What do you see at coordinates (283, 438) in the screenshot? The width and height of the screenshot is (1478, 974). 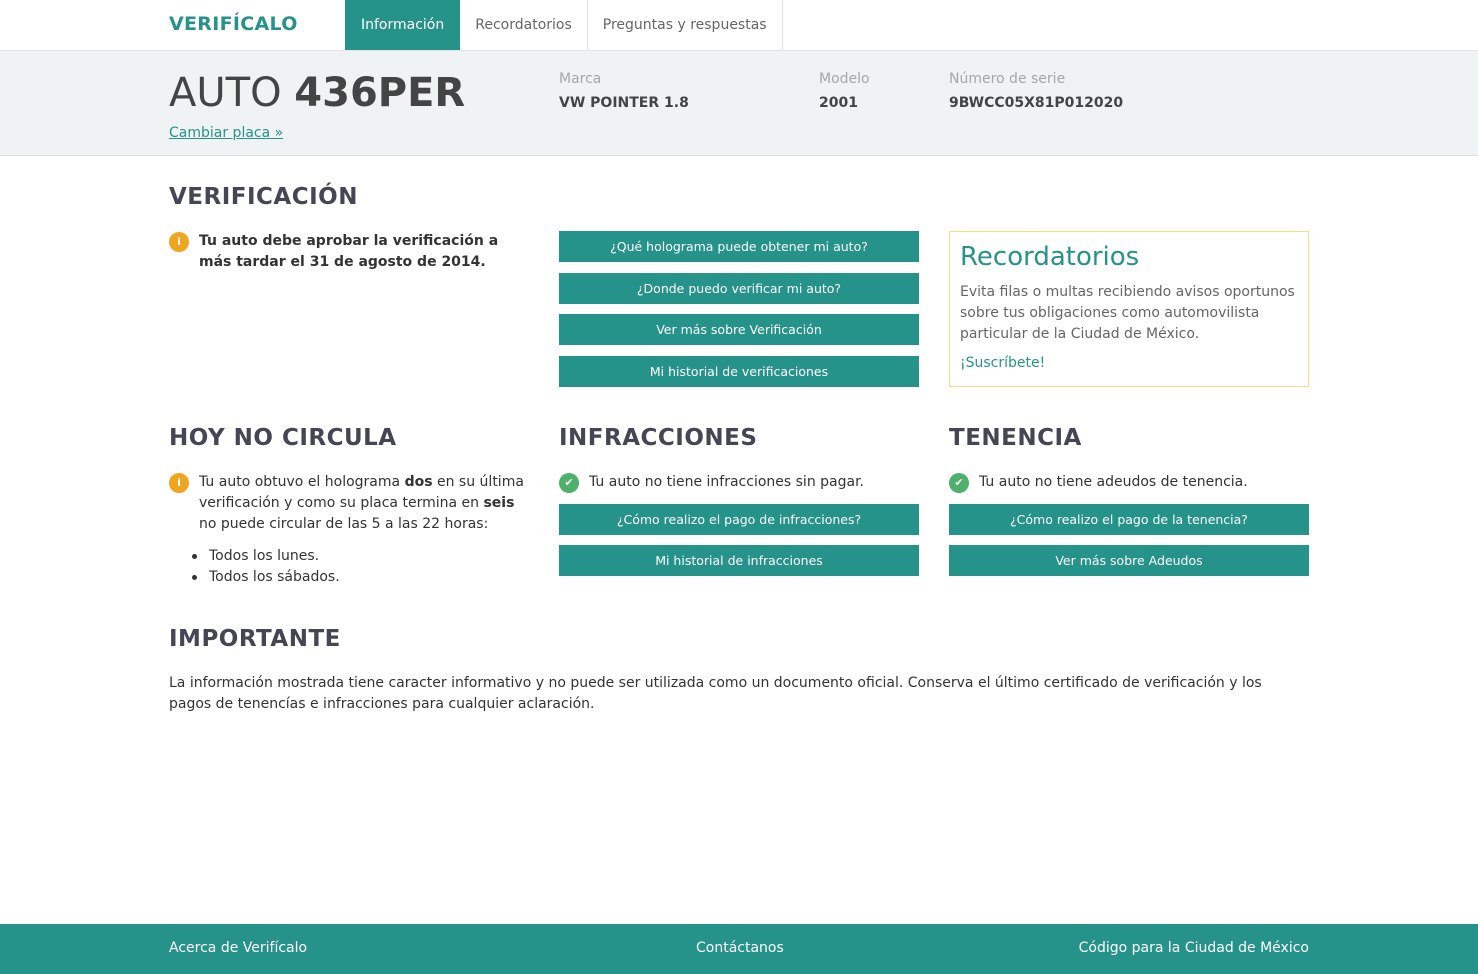 I see `hoy-no-circula-title: HOY NO CIRCULA` at bounding box center [283, 438].